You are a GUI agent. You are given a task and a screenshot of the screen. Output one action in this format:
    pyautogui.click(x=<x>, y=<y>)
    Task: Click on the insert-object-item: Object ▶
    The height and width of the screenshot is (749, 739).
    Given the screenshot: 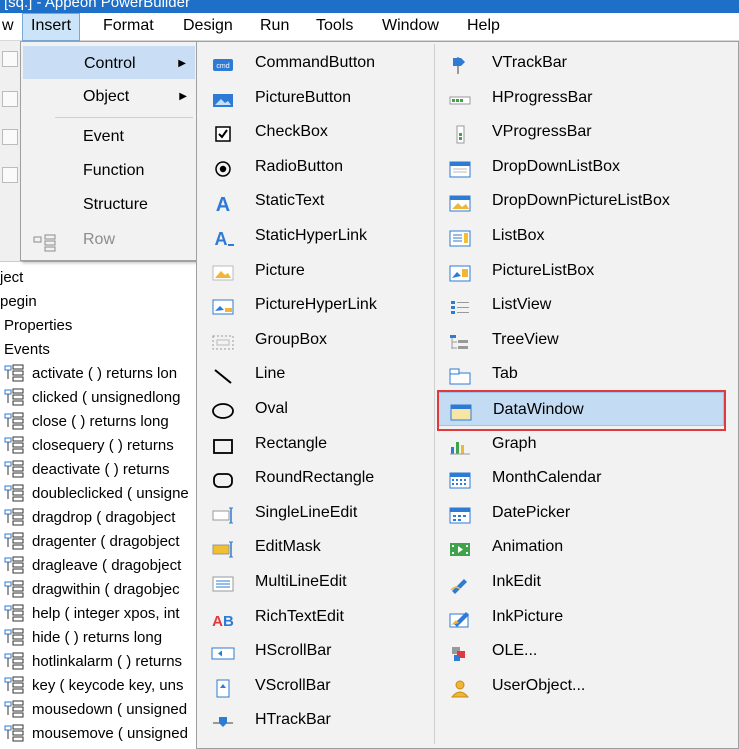 What is the action you would take?
    pyautogui.click(x=109, y=96)
    